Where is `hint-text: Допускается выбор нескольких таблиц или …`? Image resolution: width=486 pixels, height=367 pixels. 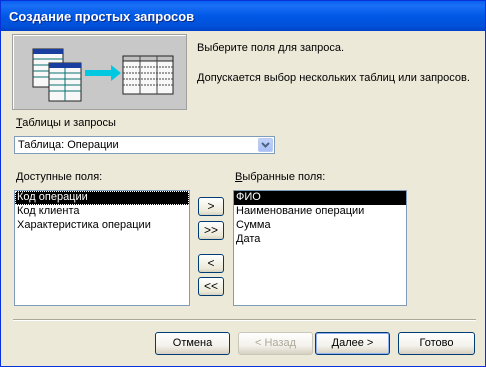 hint-text: Допускается выбор нескольких таблиц или … is located at coordinates (333, 78).